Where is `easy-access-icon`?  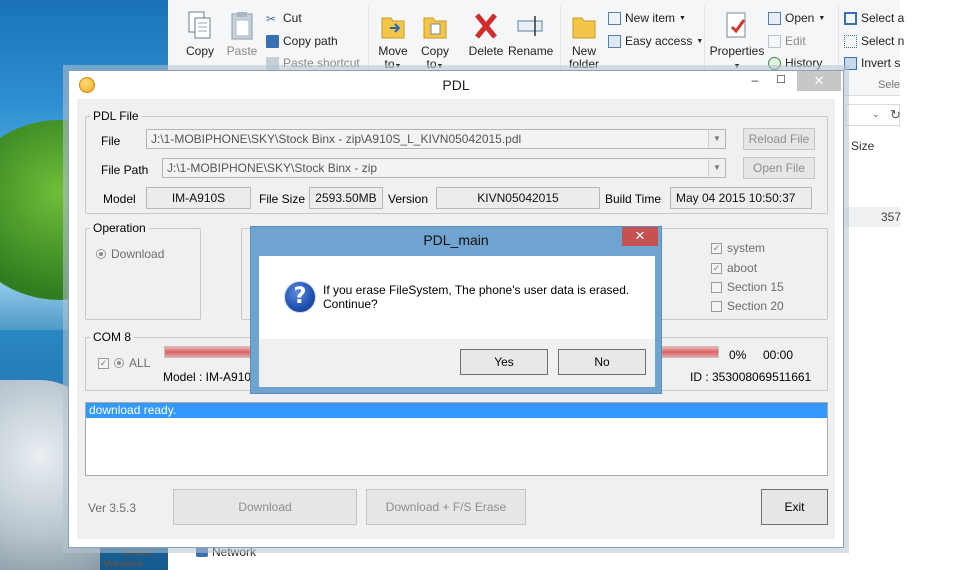
easy-access-icon is located at coordinates (614, 41).